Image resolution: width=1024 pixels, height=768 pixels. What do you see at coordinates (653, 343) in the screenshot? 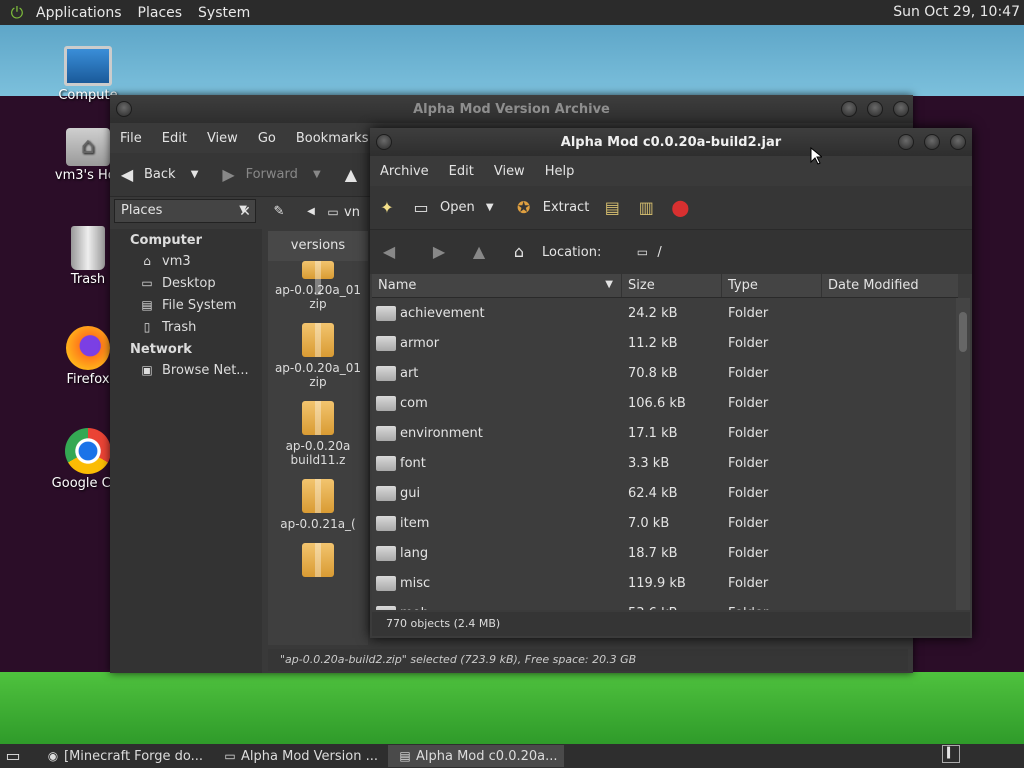
I see `row-size: 11.2 kB` at bounding box center [653, 343].